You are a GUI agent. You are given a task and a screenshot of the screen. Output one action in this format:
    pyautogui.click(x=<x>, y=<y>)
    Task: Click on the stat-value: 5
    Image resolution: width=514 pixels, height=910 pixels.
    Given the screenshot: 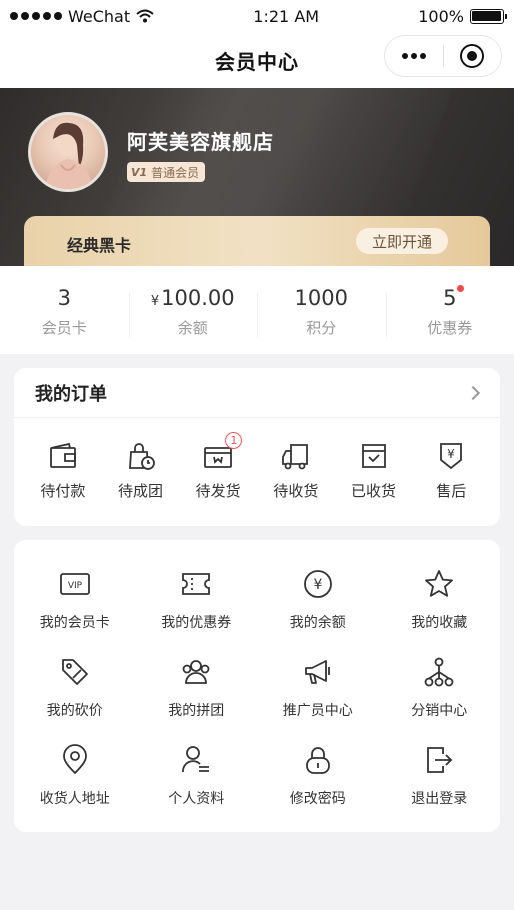 What is the action you would take?
    pyautogui.click(x=454, y=298)
    